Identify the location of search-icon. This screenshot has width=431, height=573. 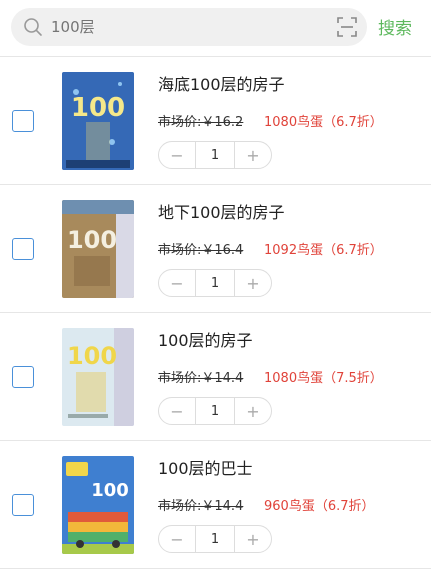
(33, 27).